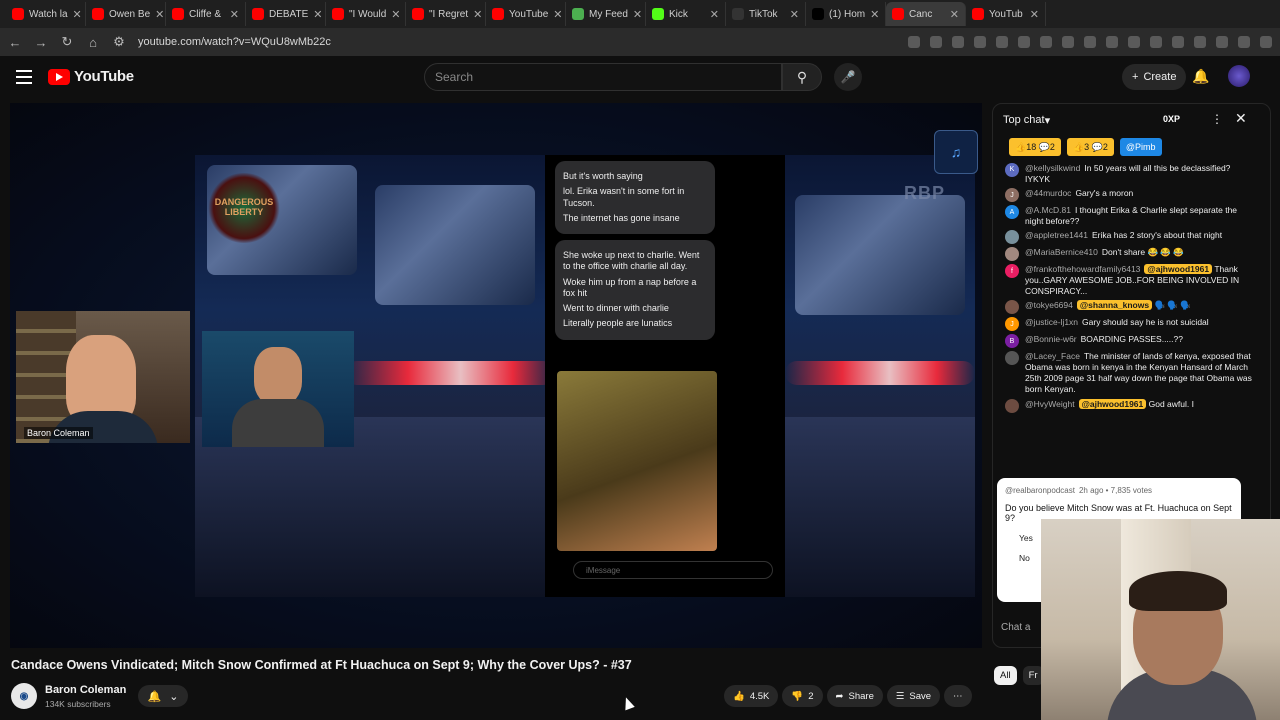  I want to click on forward-icon: →, so click(41, 42).